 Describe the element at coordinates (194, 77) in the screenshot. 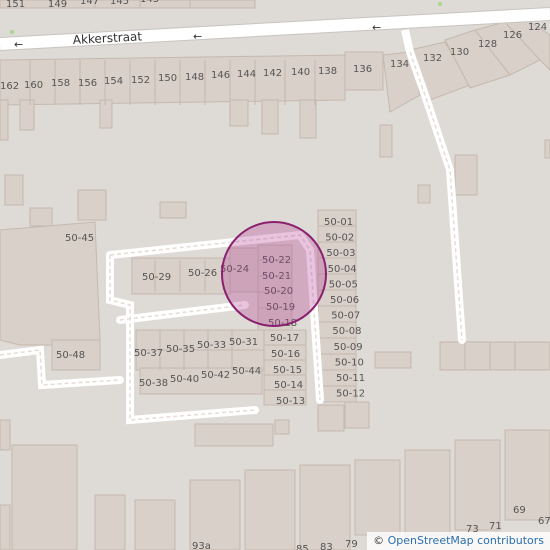

I see `house-number: 148` at that location.